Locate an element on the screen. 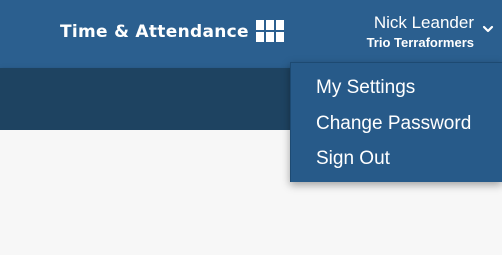  menu-item-sign-out: Sign Out is located at coordinates (353, 159).